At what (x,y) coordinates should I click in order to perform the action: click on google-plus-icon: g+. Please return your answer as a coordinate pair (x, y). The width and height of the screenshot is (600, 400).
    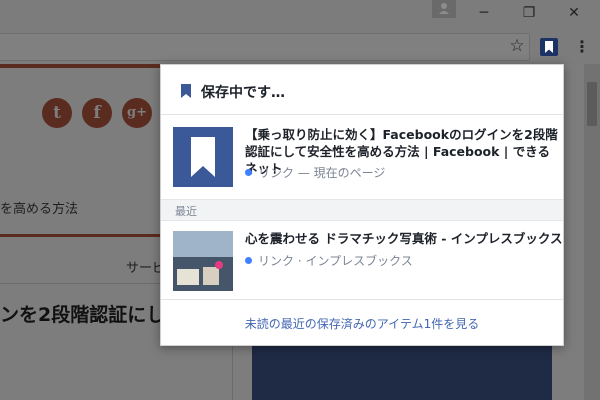
    Looking at the image, I should click on (137, 113).